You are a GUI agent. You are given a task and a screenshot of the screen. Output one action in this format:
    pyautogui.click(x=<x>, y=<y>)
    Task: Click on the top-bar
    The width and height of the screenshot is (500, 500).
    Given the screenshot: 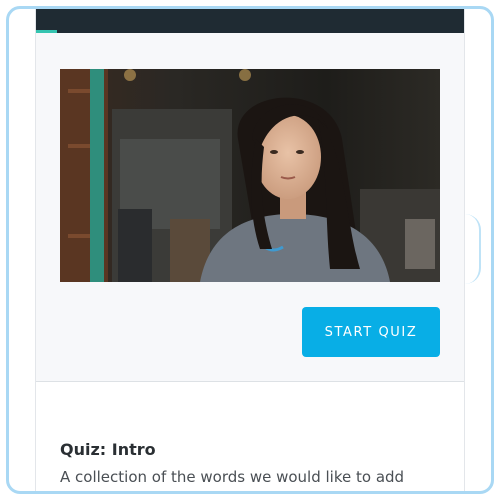 What is the action you would take?
    pyautogui.click(x=250, y=21)
    